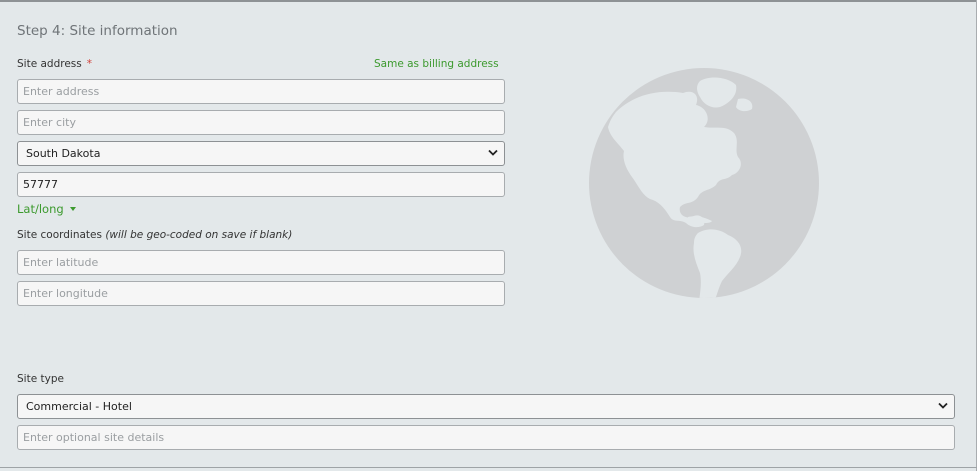  I want to click on site-address-label: Site address *, so click(54, 64).